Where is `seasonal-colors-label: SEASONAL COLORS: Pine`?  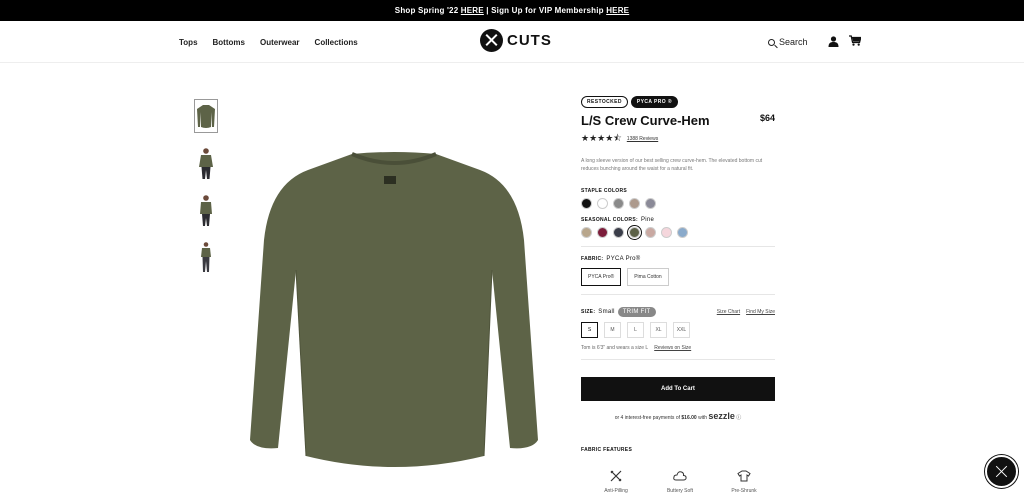 seasonal-colors-label: SEASONAL COLORS: Pine is located at coordinates (678, 220).